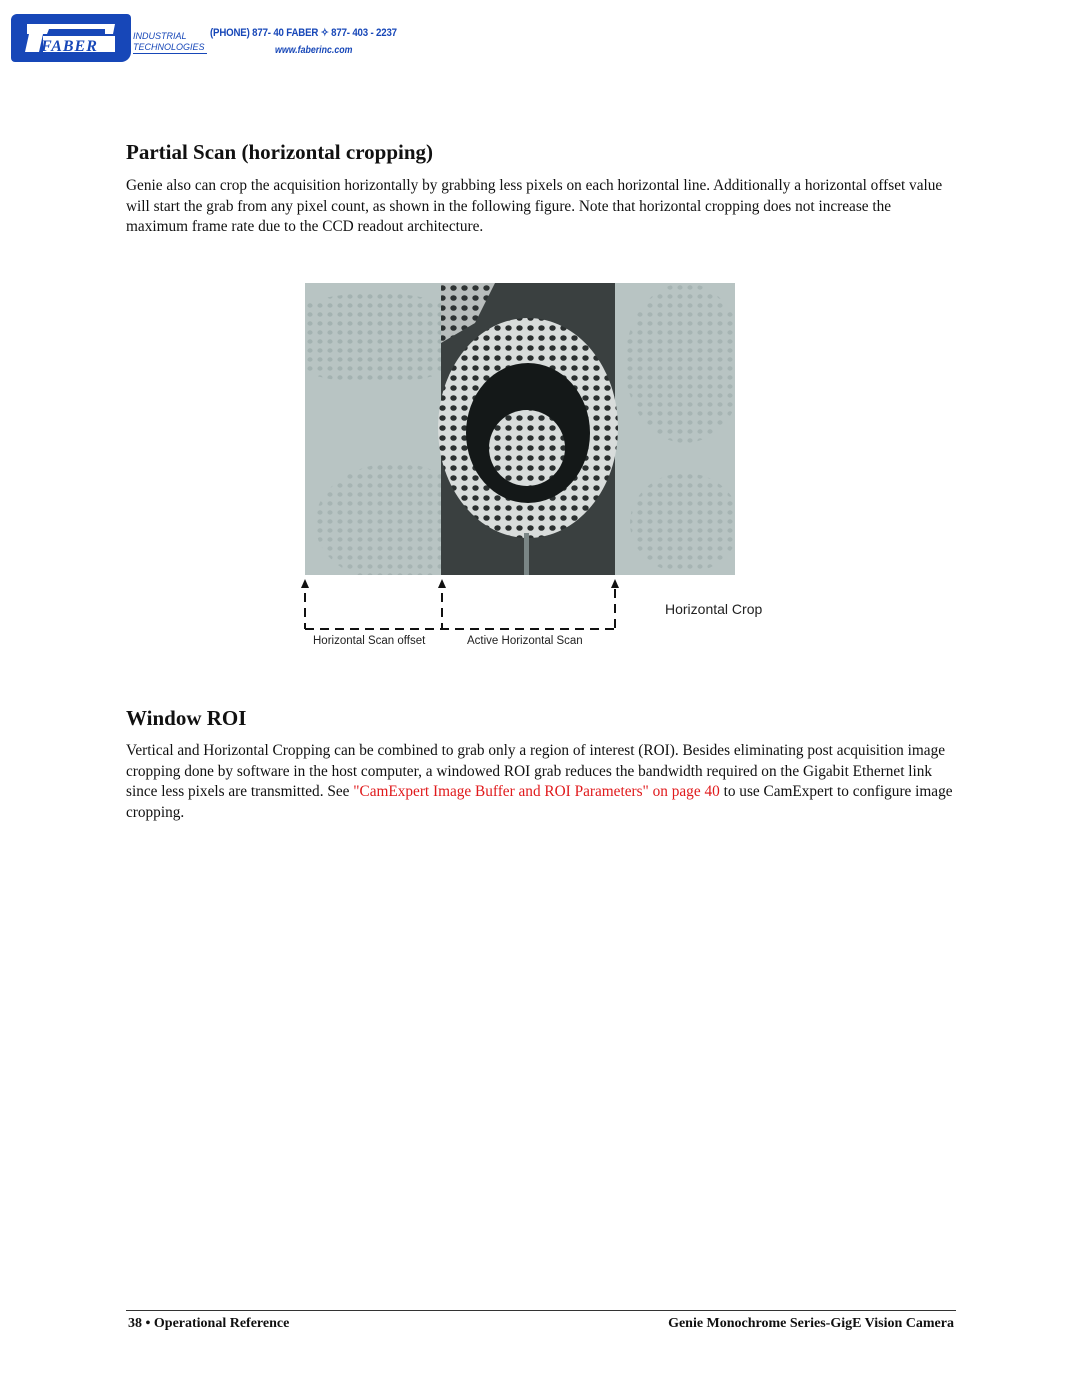 This screenshot has width=1080, height=1397. I want to click on logo-wordmark: FABER, so click(69, 46).